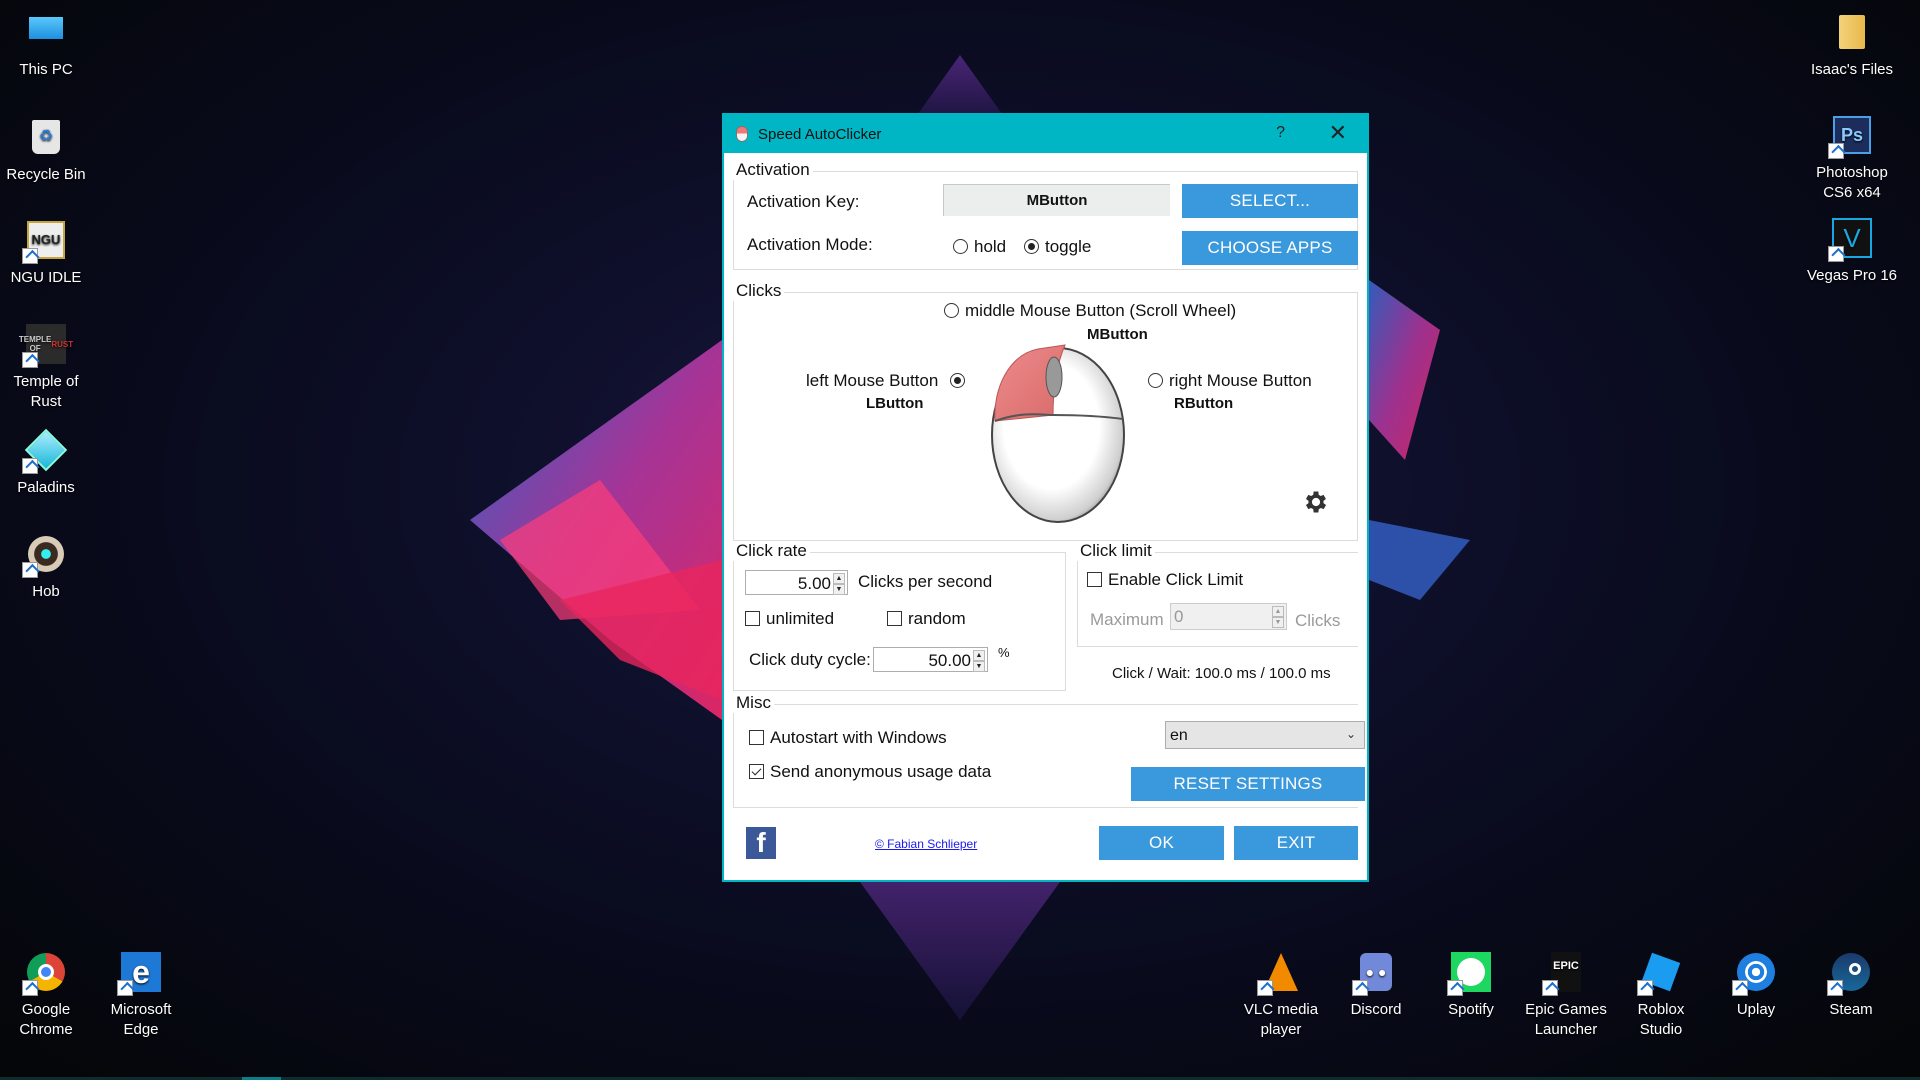  I want to click on desktop-icon-label: Discord, so click(1376, 1009).